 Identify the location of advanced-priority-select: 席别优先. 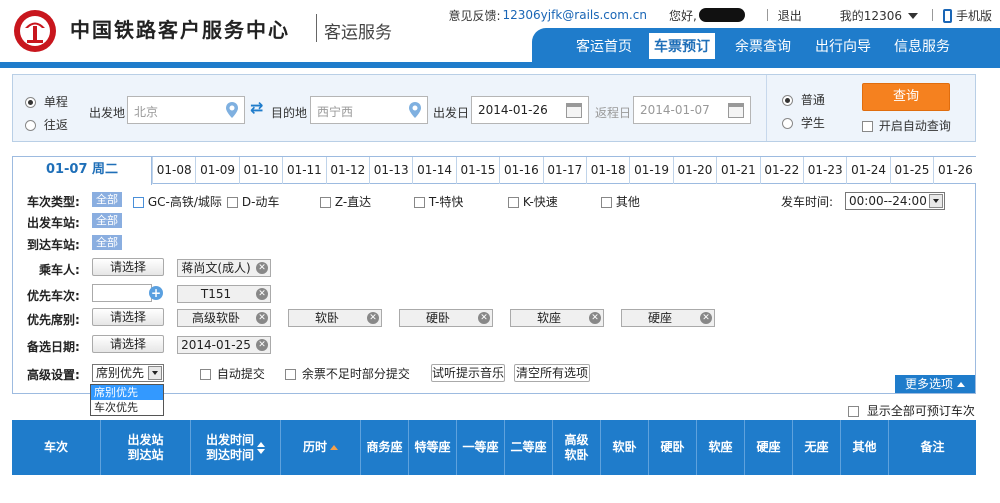
(128, 373).